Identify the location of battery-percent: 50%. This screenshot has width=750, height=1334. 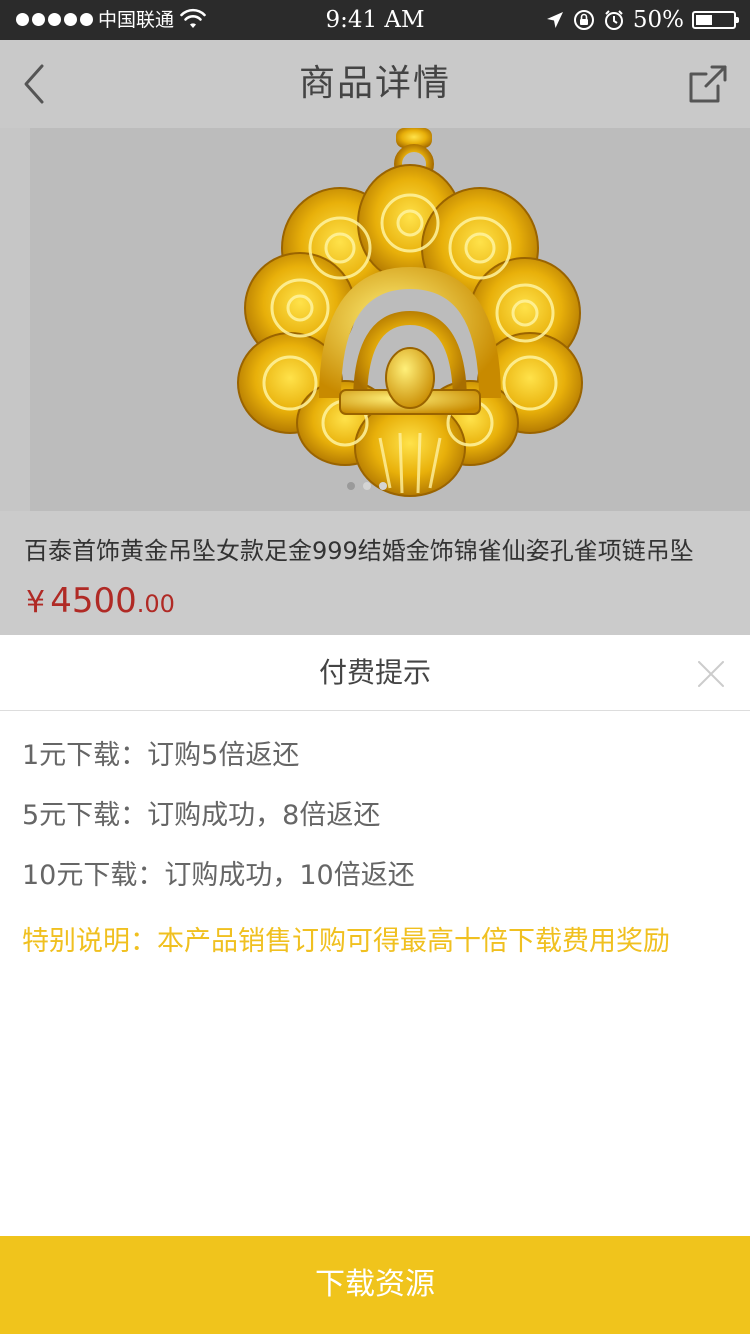
(658, 20).